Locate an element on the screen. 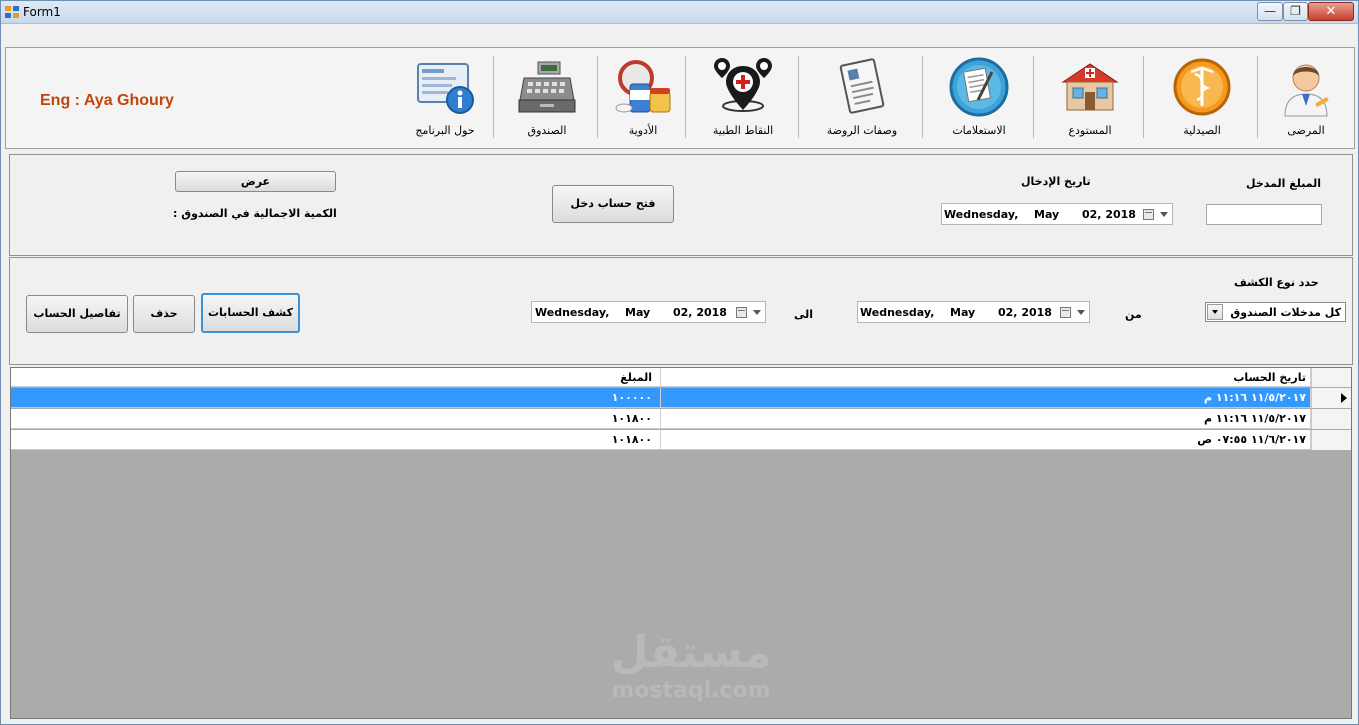 The width and height of the screenshot is (1359, 725). current-row-pointer-icon is located at coordinates (1344, 398).